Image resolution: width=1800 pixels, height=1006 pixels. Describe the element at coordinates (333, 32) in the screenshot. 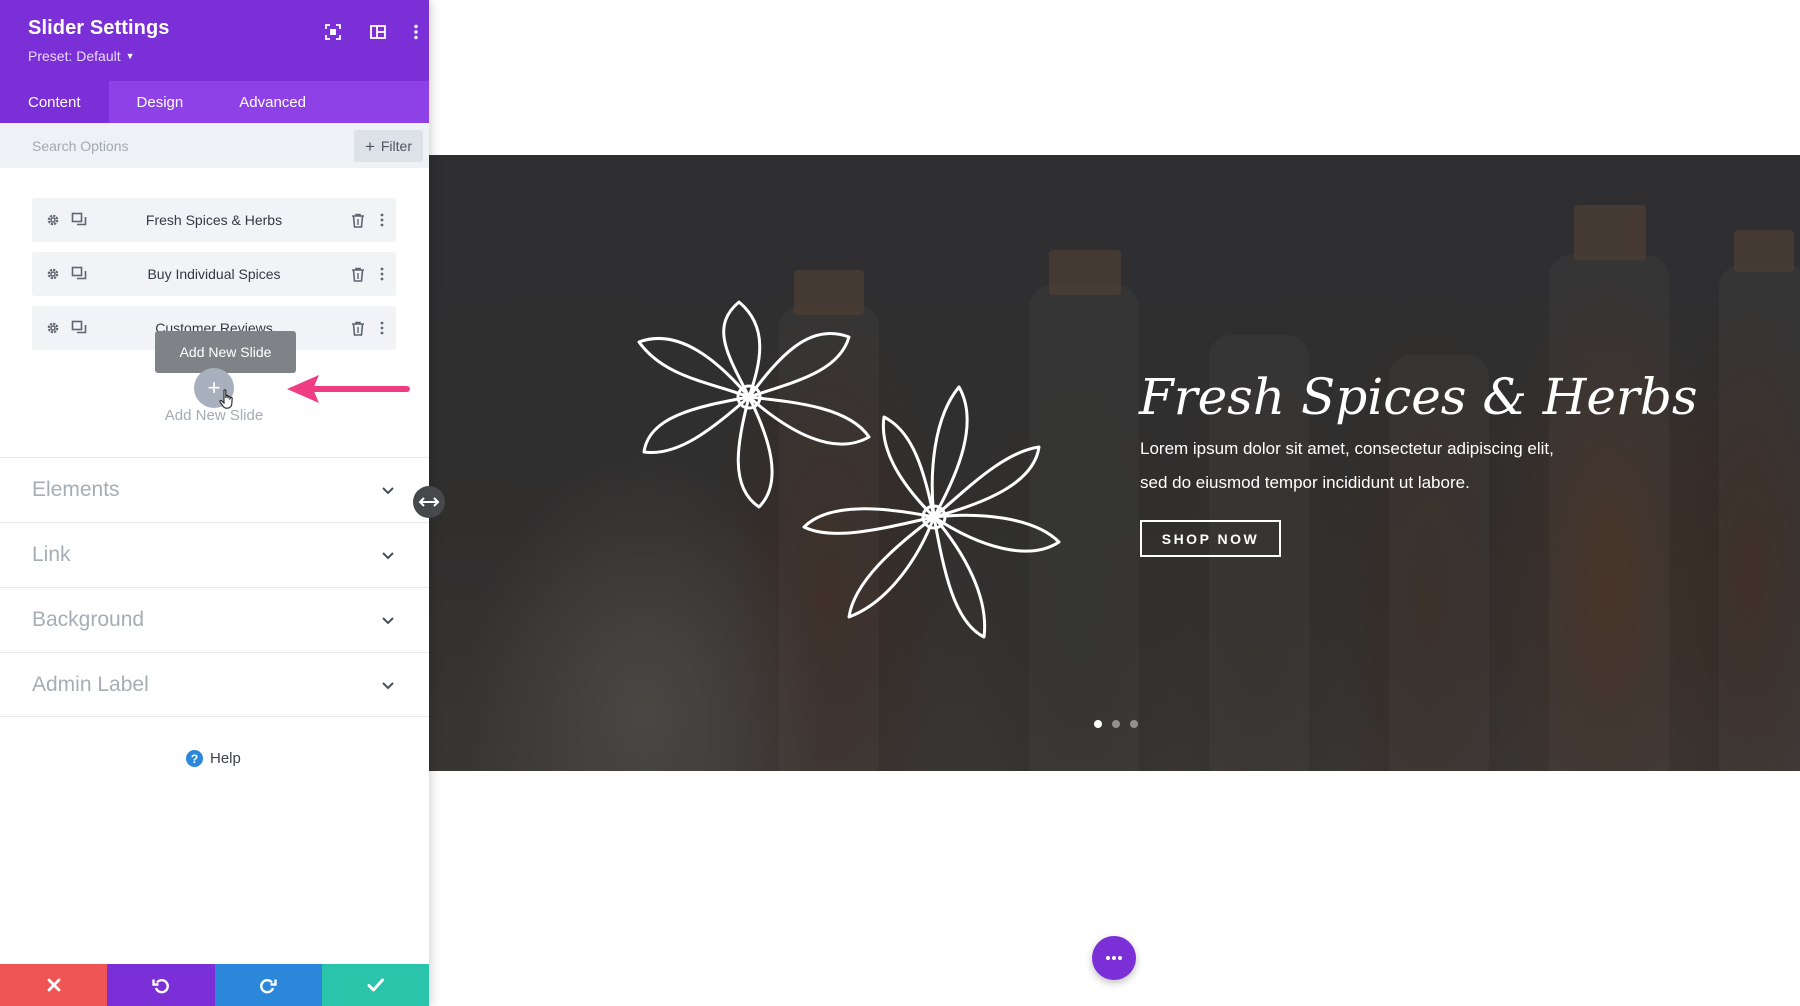

I see `fullscreen-icon` at that location.